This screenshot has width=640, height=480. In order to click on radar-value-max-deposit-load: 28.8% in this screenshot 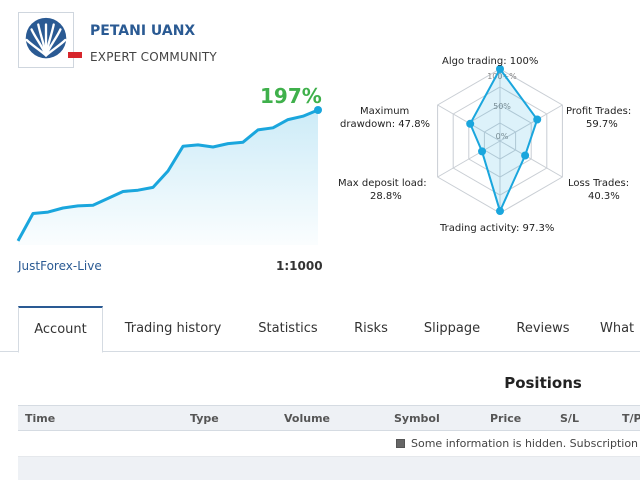, I will do `click(386, 196)`.